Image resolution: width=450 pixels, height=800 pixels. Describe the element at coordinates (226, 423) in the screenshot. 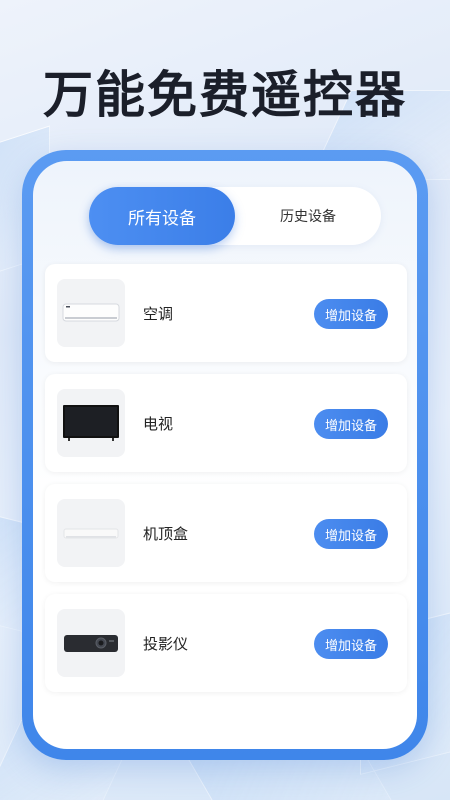

I see `device-item-tv: 电视 增加设备` at that location.